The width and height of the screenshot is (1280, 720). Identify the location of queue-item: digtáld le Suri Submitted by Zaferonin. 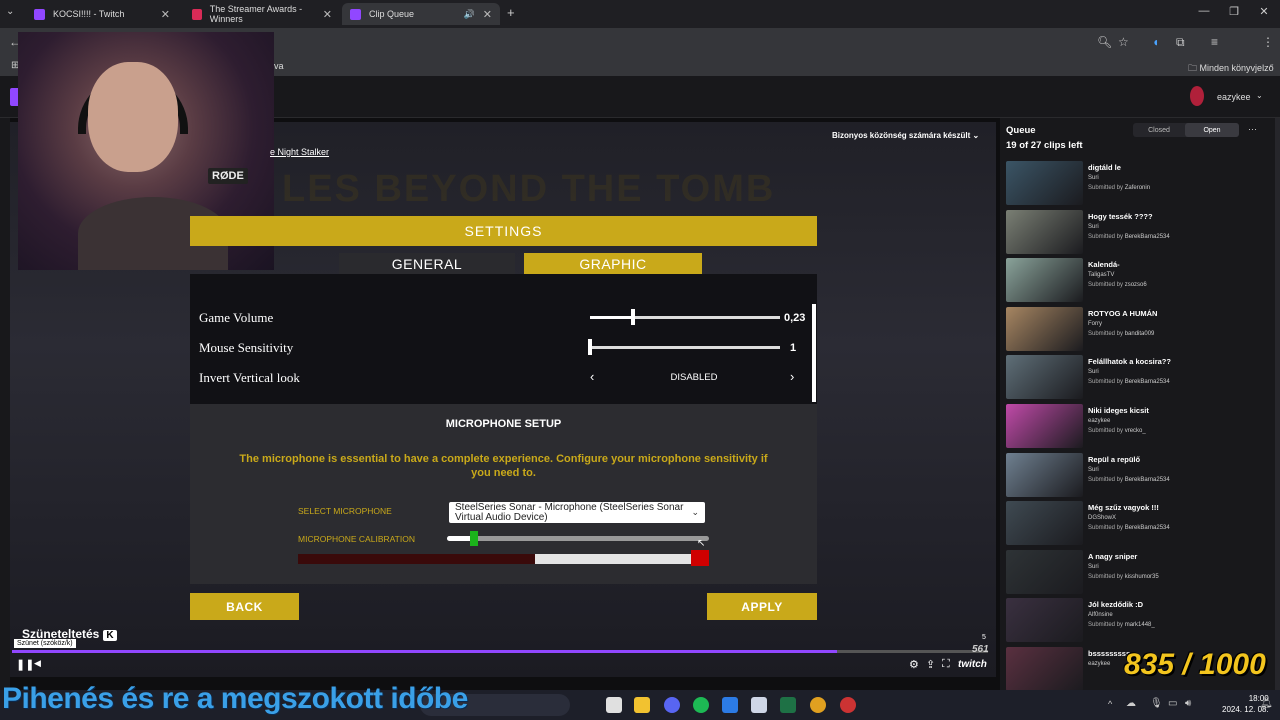
(1140, 183).